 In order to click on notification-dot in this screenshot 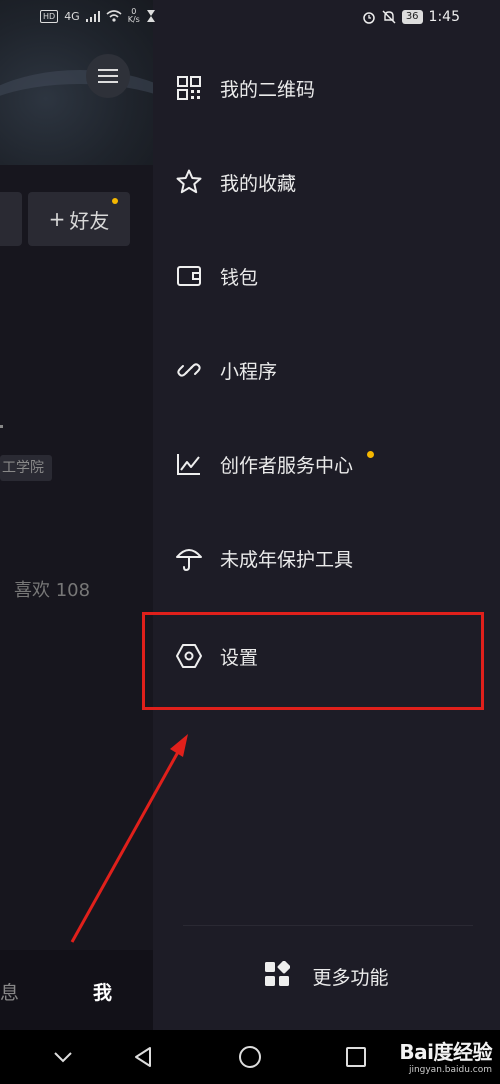, I will do `click(115, 201)`.